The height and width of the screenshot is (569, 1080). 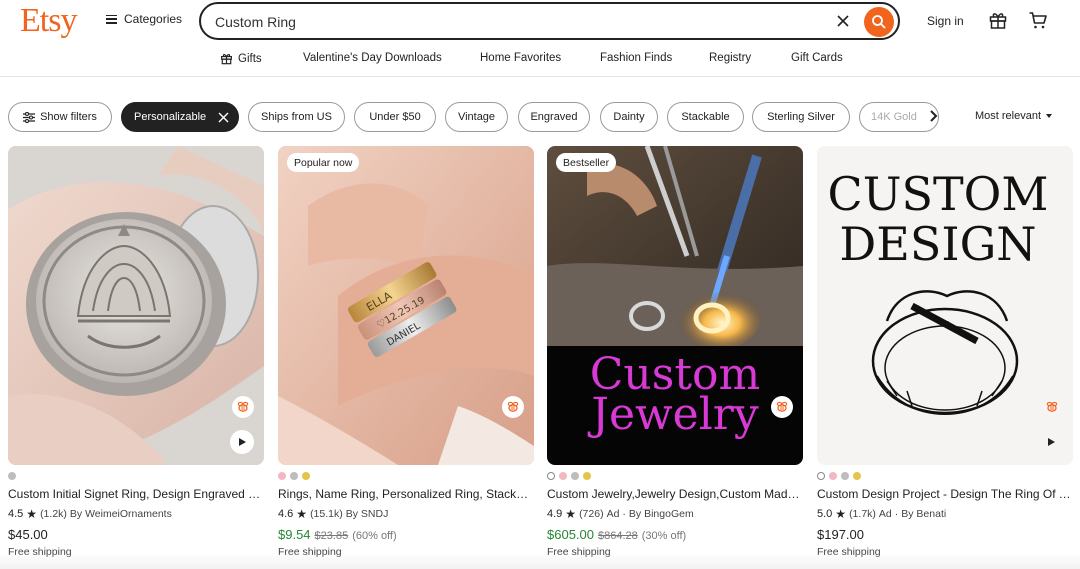 I want to click on svg-text: CUSTOM, so click(x=938, y=194).